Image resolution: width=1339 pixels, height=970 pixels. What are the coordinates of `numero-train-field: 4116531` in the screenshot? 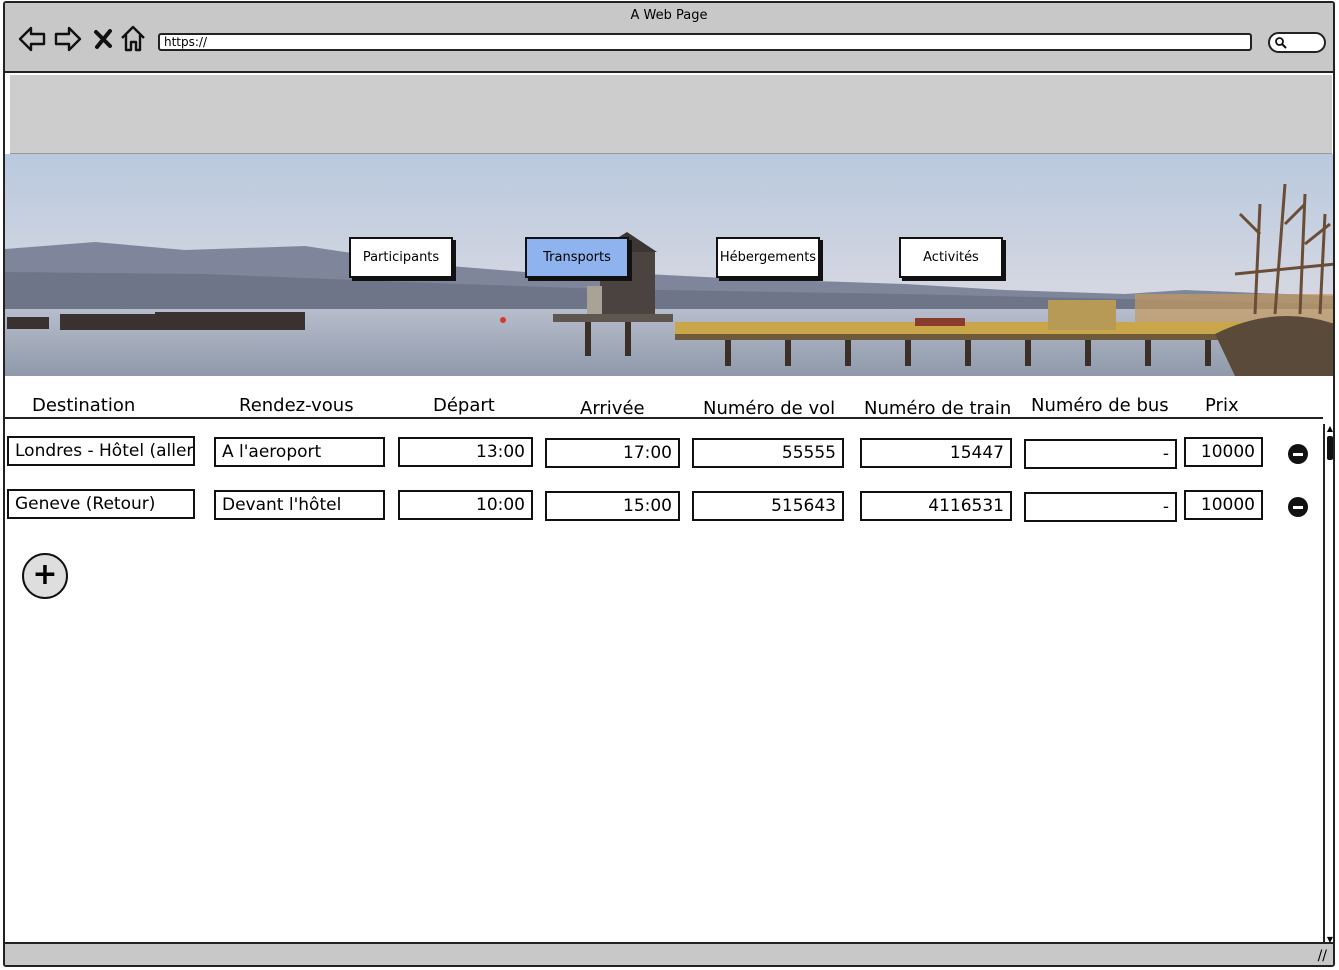 It's located at (936, 506).